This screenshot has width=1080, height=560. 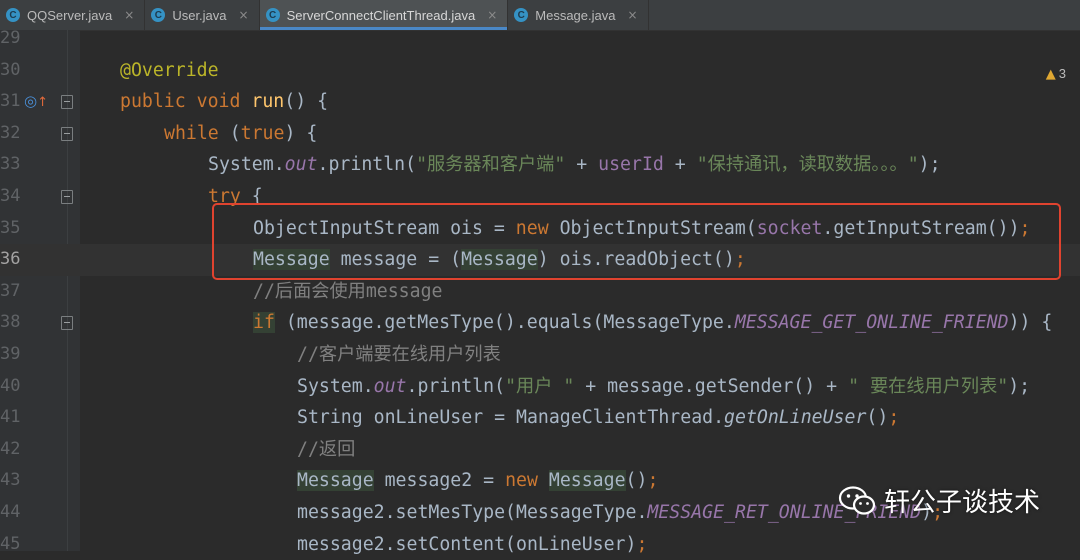 I want to click on line-number: 37, so click(x=10, y=290).